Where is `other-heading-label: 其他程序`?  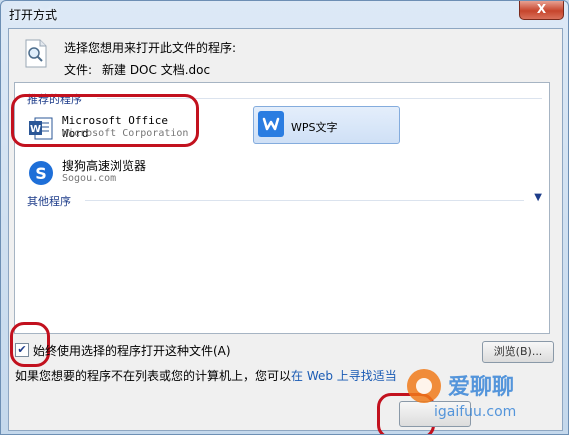
other-heading-label: 其他程序 is located at coordinates (49, 201).